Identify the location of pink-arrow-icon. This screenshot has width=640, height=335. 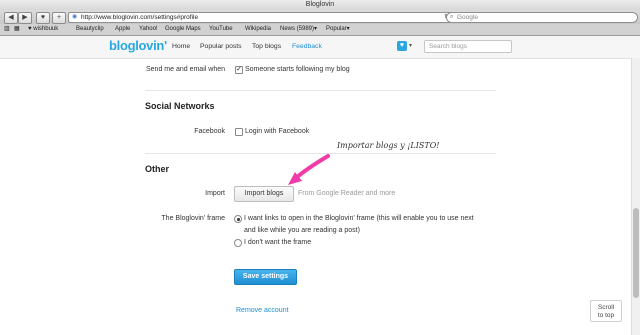
(309, 169).